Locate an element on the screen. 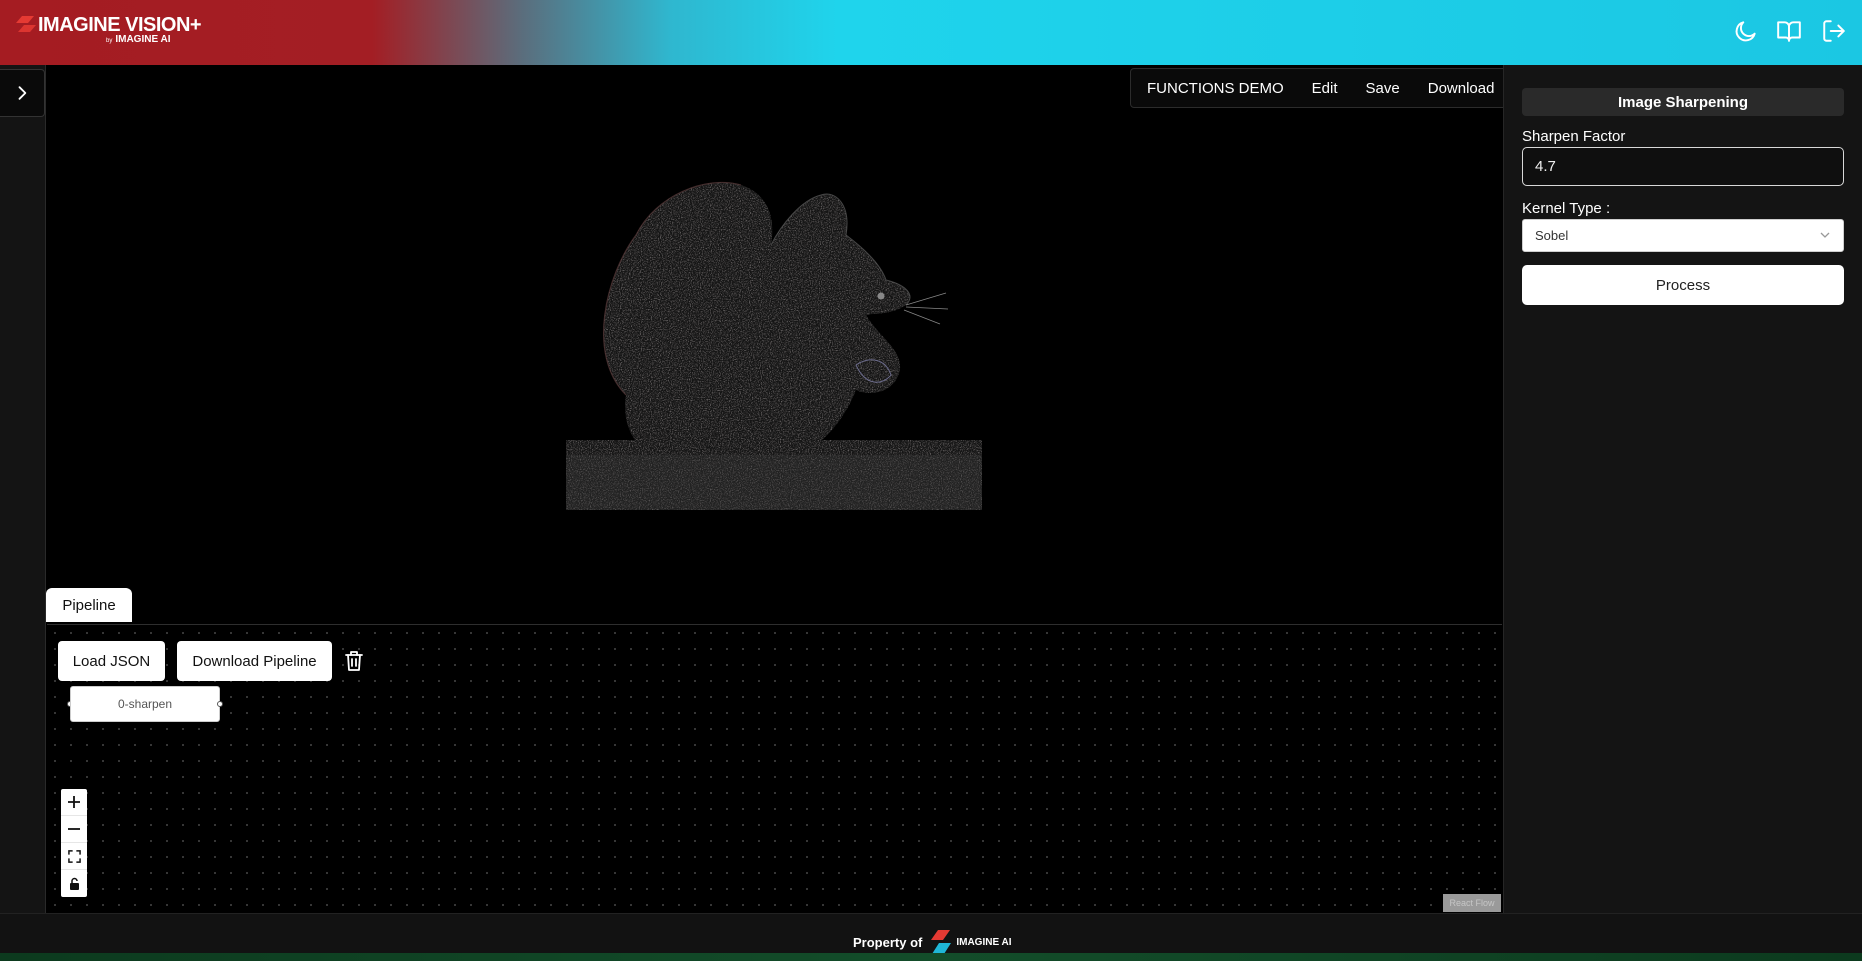 The image size is (1862, 961). process-button: Process is located at coordinates (1683, 285).